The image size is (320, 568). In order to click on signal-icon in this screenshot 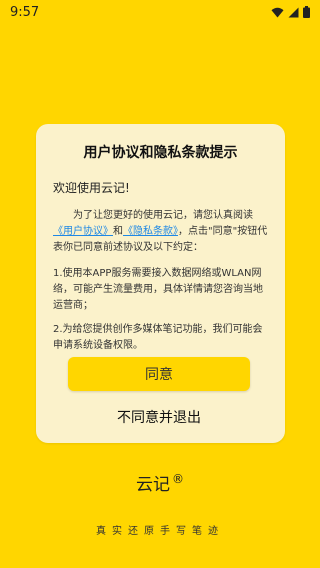, I will do `click(293, 12)`.